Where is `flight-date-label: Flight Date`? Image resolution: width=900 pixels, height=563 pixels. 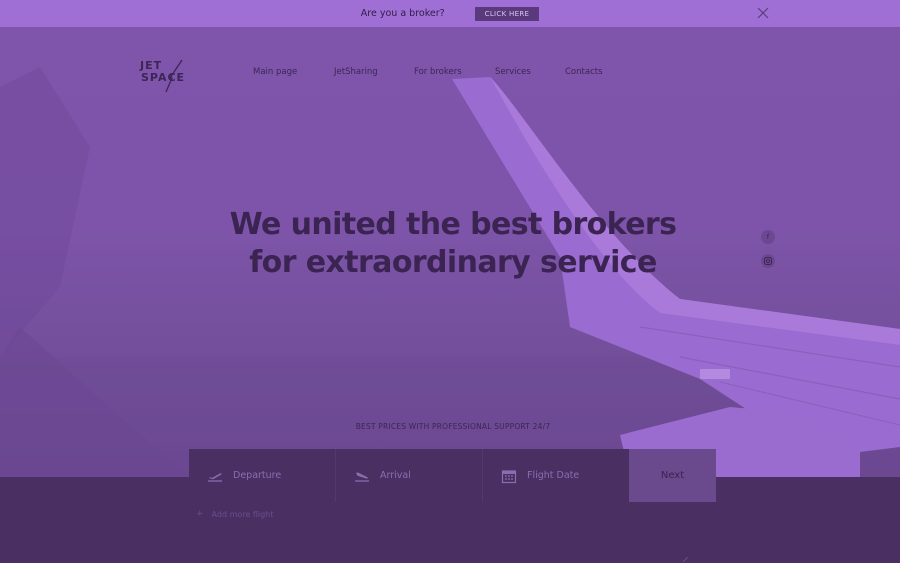
flight-date-label: Flight Date is located at coordinates (553, 475).